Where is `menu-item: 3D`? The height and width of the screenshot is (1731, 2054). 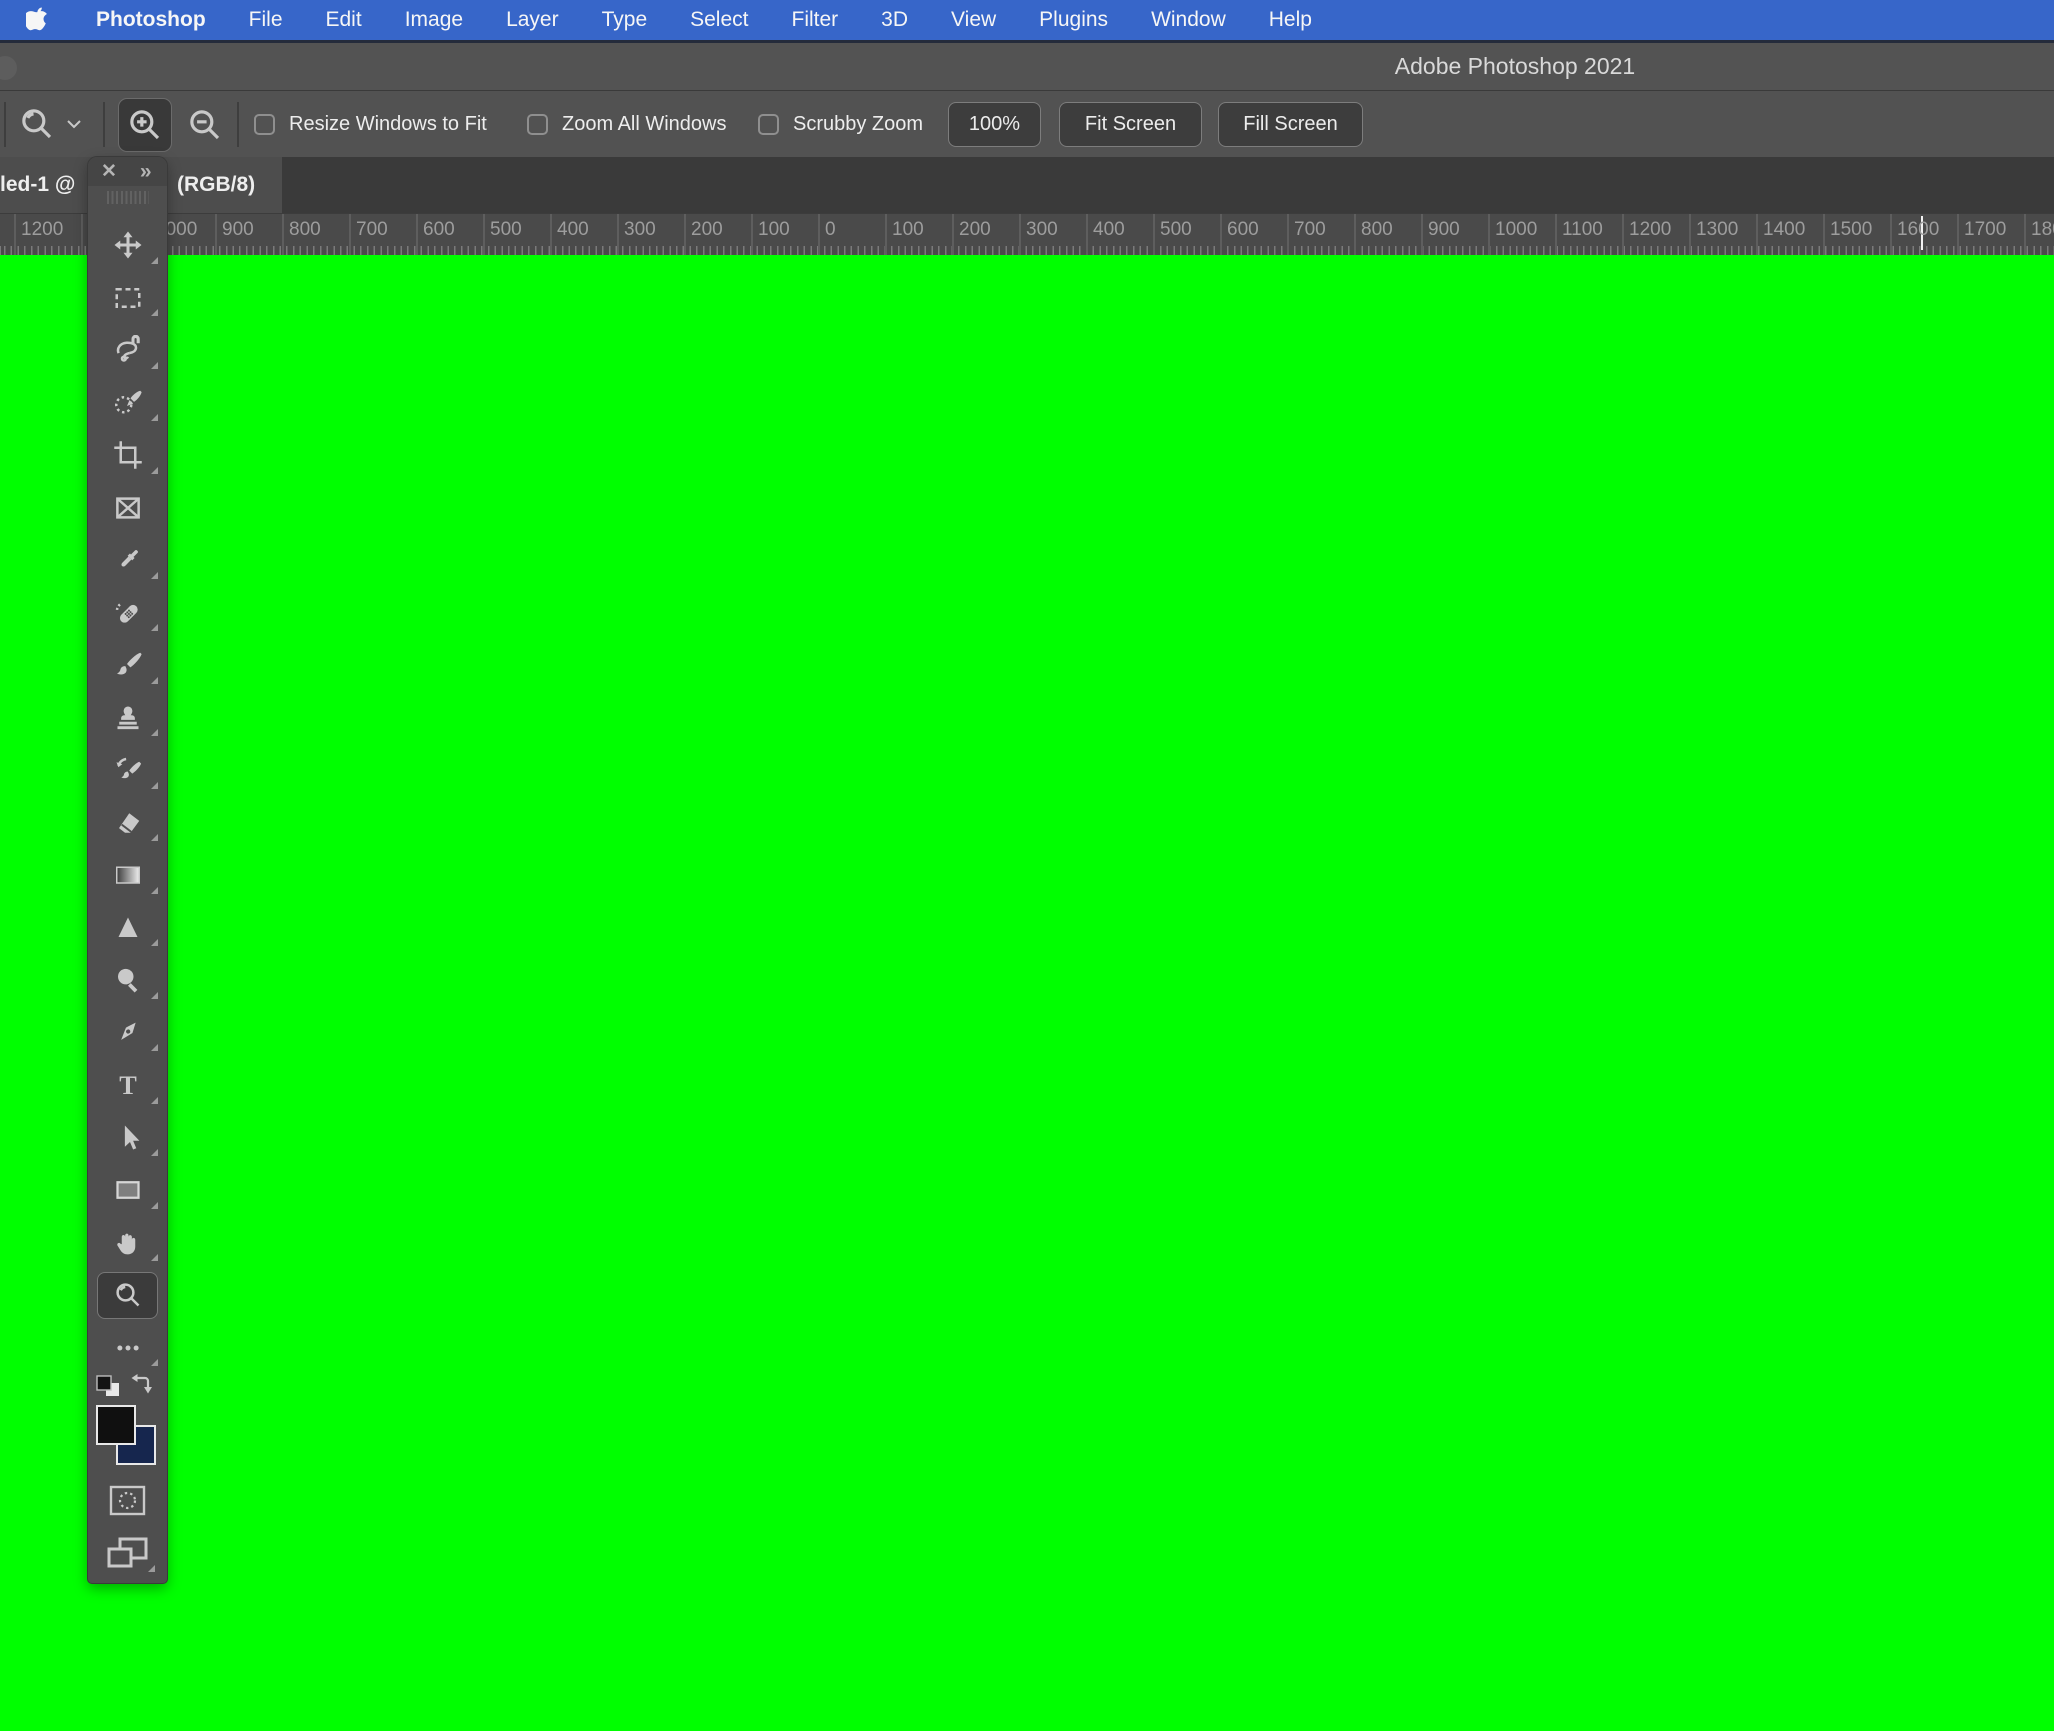
menu-item: 3D is located at coordinates (894, 20).